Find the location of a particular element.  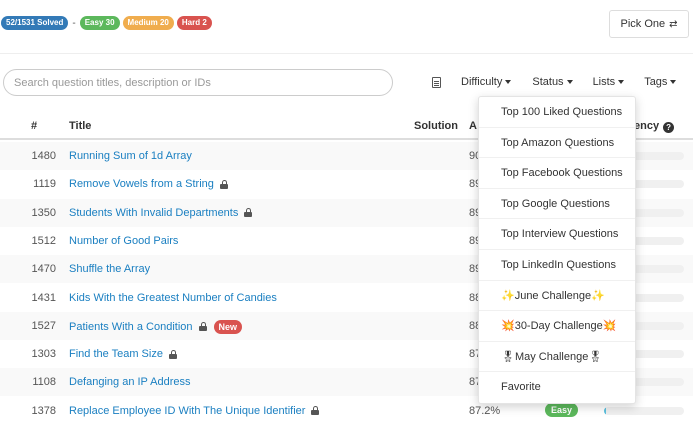

hard-count-badge: Hard 2 is located at coordinates (194, 23).